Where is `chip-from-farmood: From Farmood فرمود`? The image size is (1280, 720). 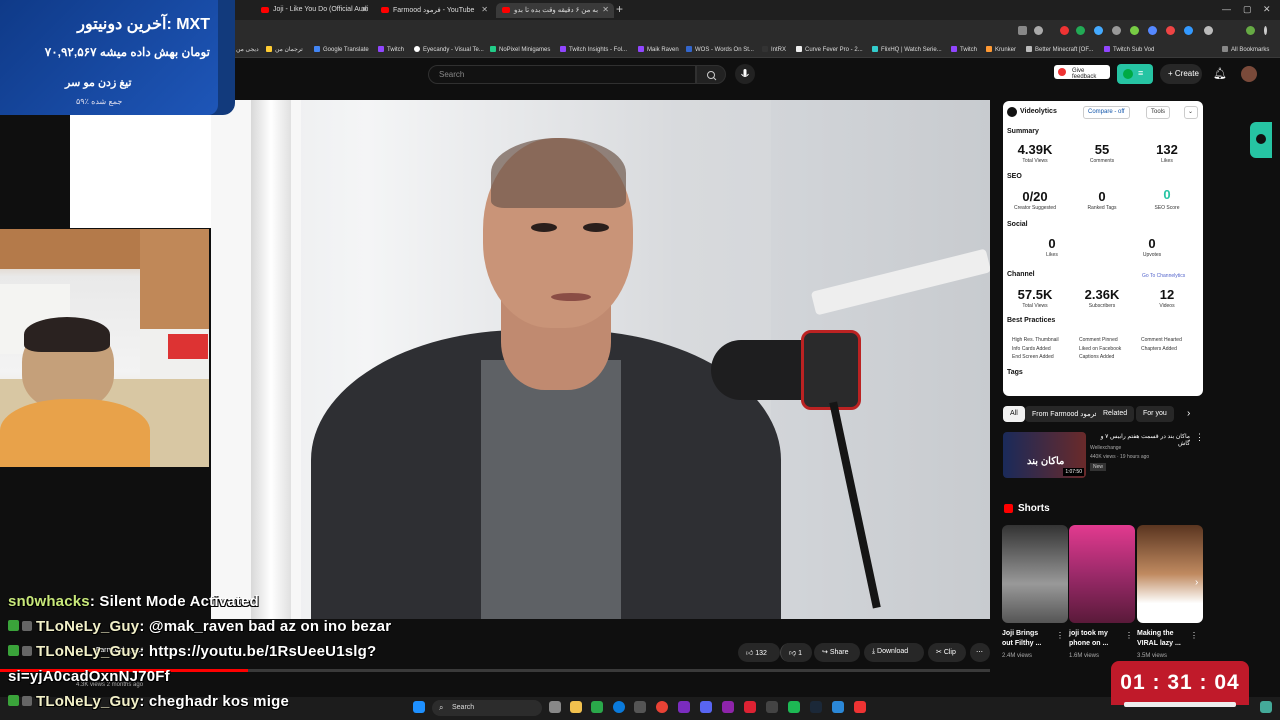
chip-from-farmood: From Farmood فرمود is located at coordinates (1065, 414).